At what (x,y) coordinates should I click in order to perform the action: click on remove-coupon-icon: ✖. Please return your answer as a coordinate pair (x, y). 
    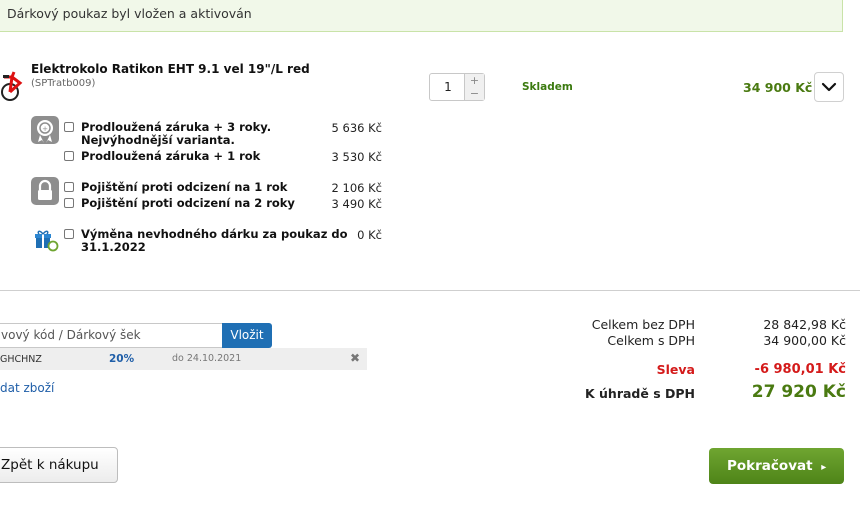
    Looking at the image, I should click on (355, 358).